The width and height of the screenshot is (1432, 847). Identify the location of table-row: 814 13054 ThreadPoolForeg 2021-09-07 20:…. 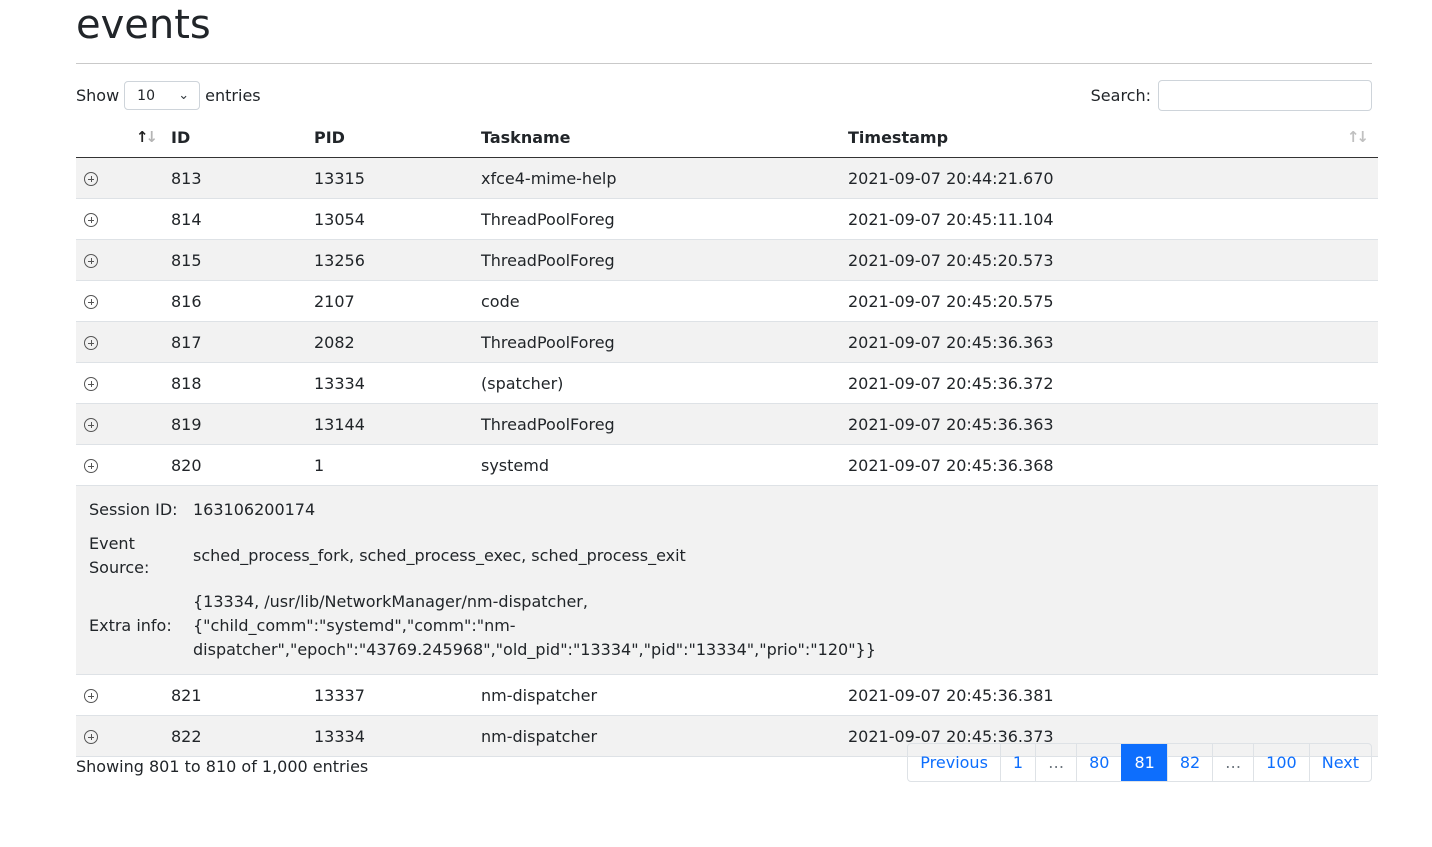
(727, 219).